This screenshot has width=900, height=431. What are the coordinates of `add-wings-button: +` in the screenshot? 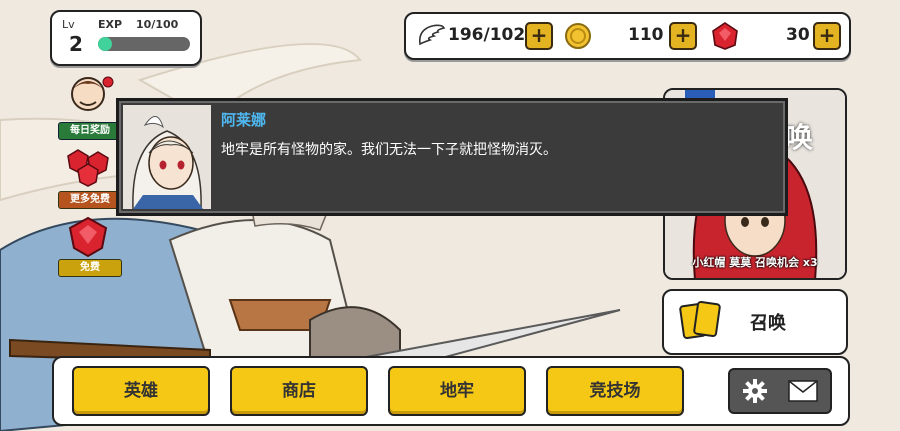 It's located at (539, 36).